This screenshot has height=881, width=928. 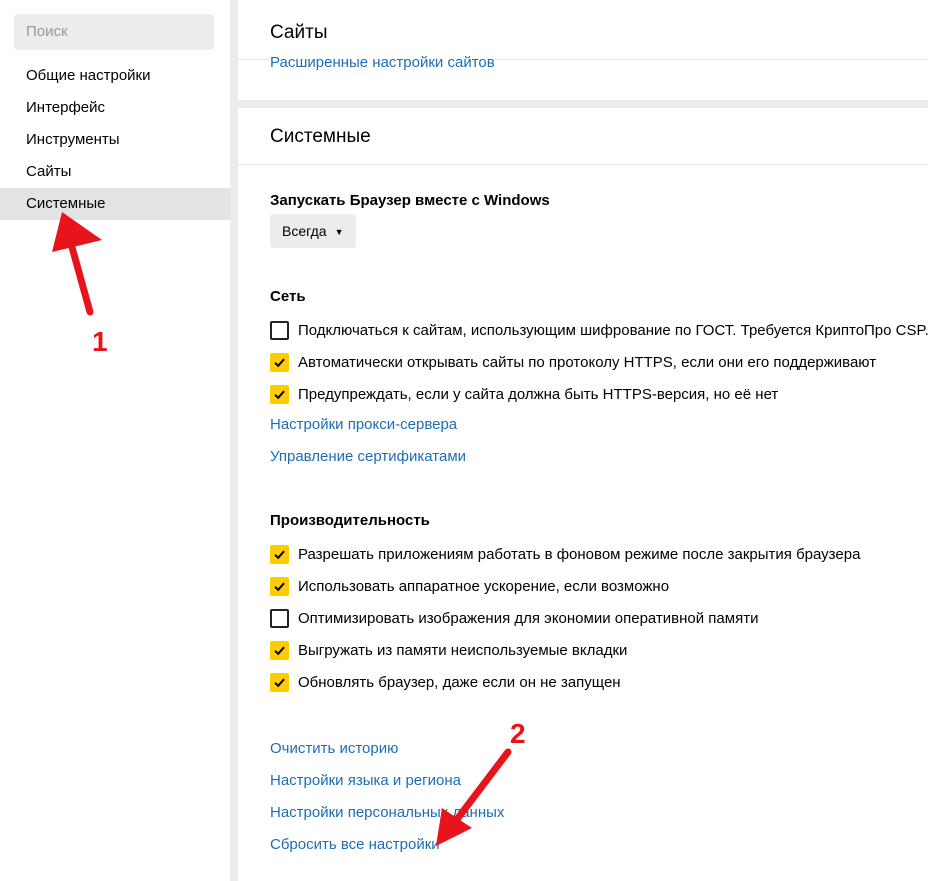 What do you see at coordinates (115, 76) in the screenshot?
I see `sidebar-item-general: Общие настройки` at bounding box center [115, 76].